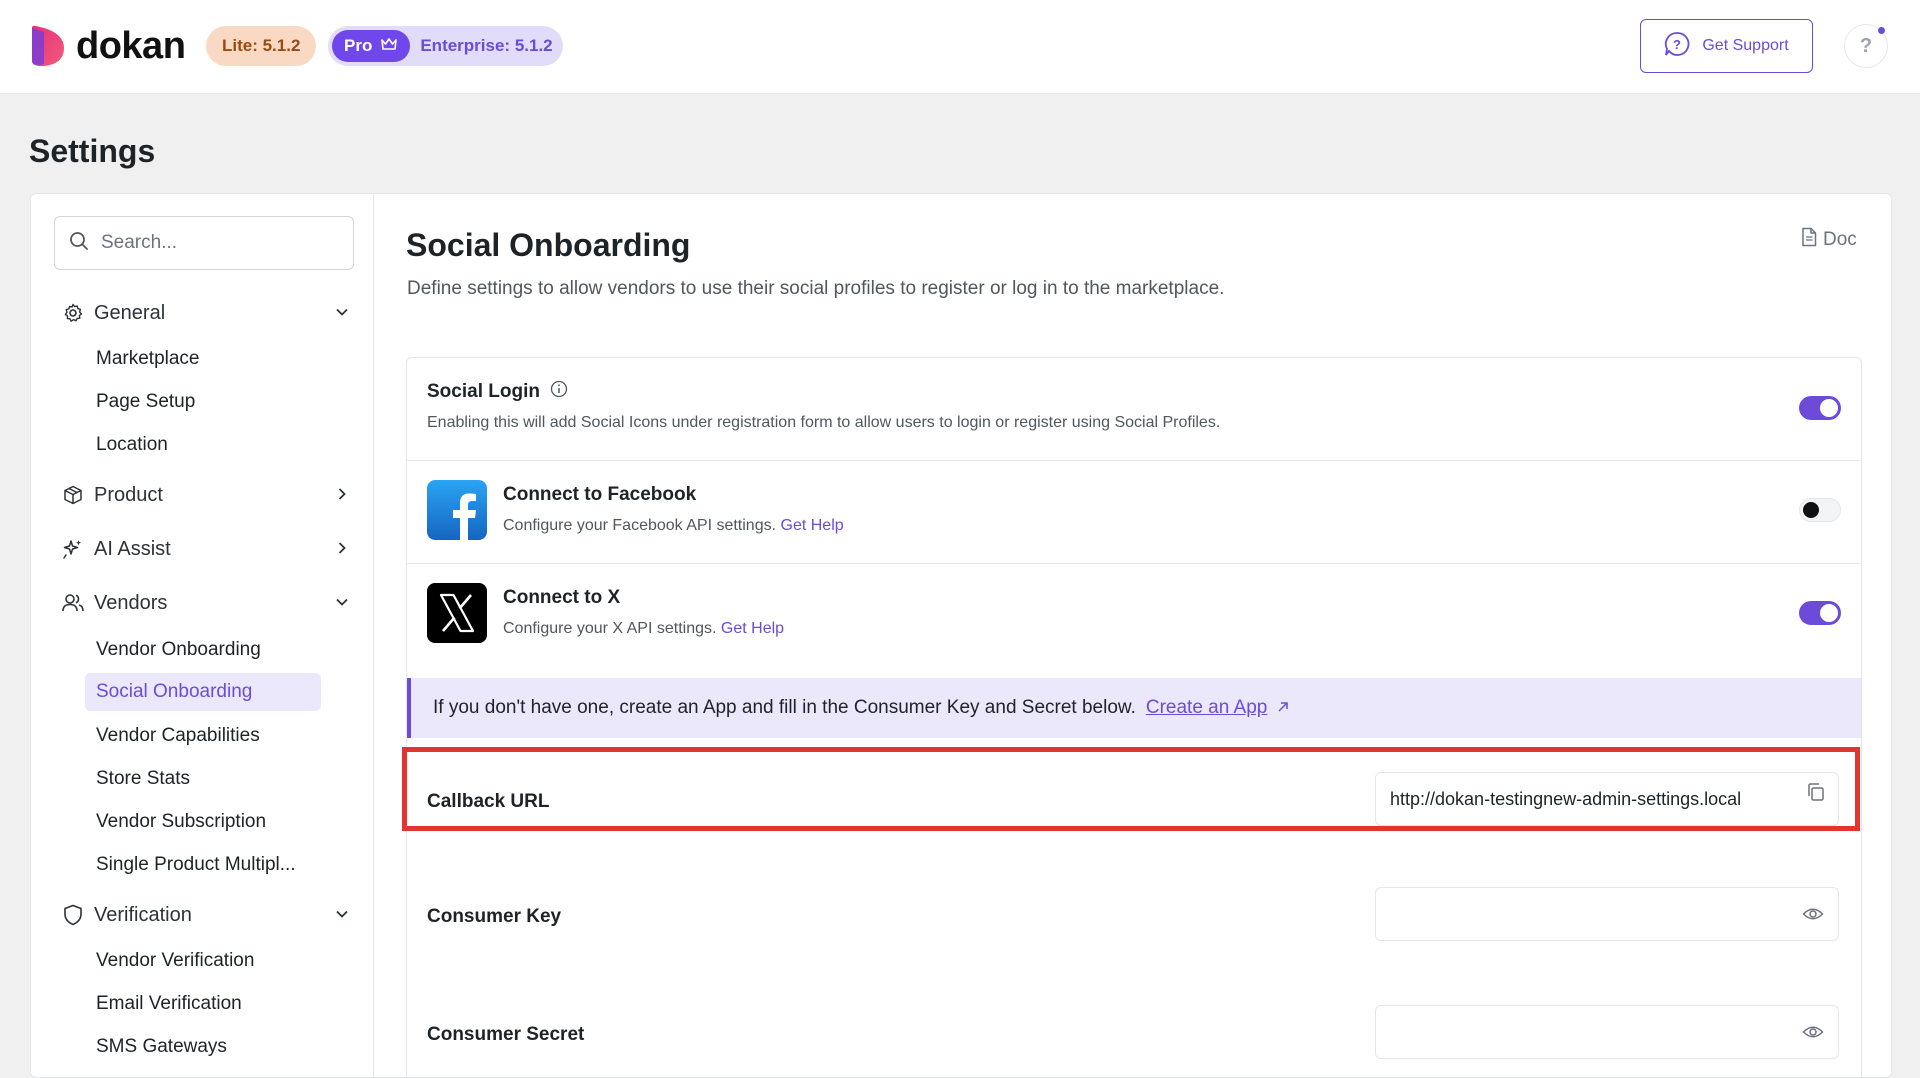 This screenshot has width=1920, height=1078. I want to click on sidebar-item-marketplace: Marketplace, so click(148, 359).